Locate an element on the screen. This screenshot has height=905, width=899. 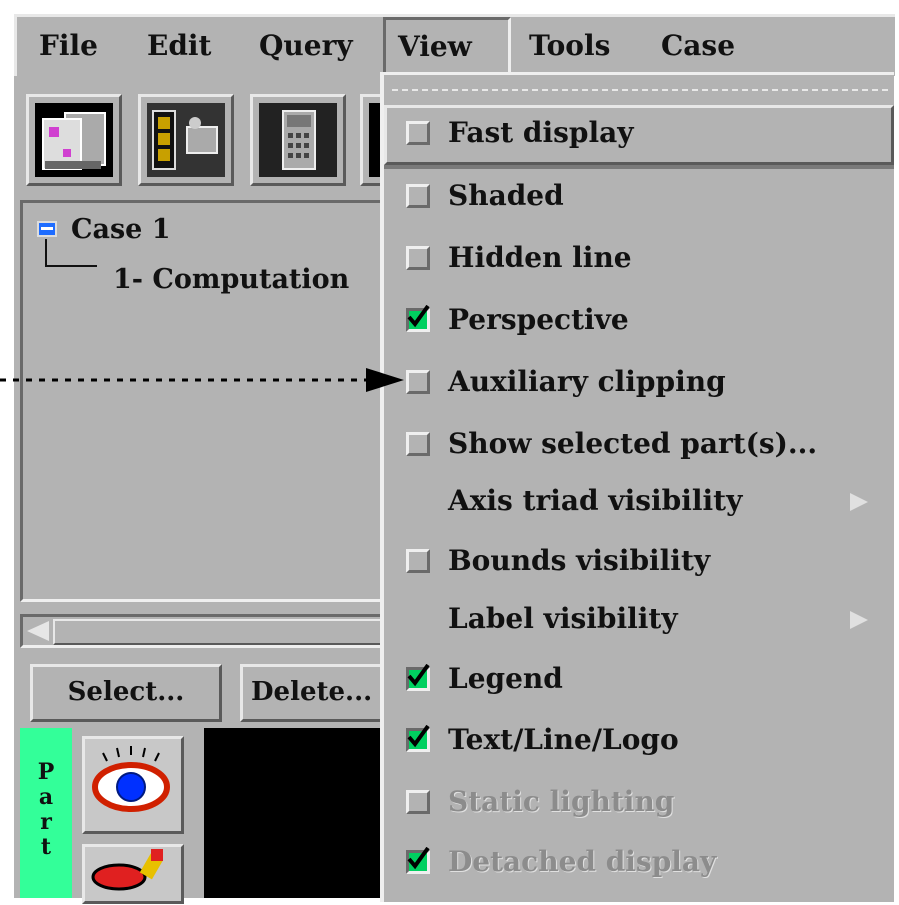
view-menu-item-label: Axis triad visibility is located at coordinates (595, 500).